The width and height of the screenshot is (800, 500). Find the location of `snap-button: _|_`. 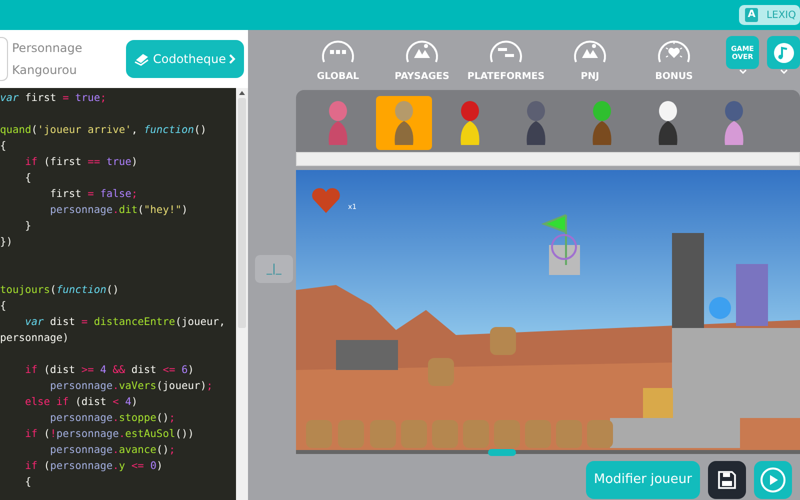

snap-button: _|_ is located at coordinates (274, 269).